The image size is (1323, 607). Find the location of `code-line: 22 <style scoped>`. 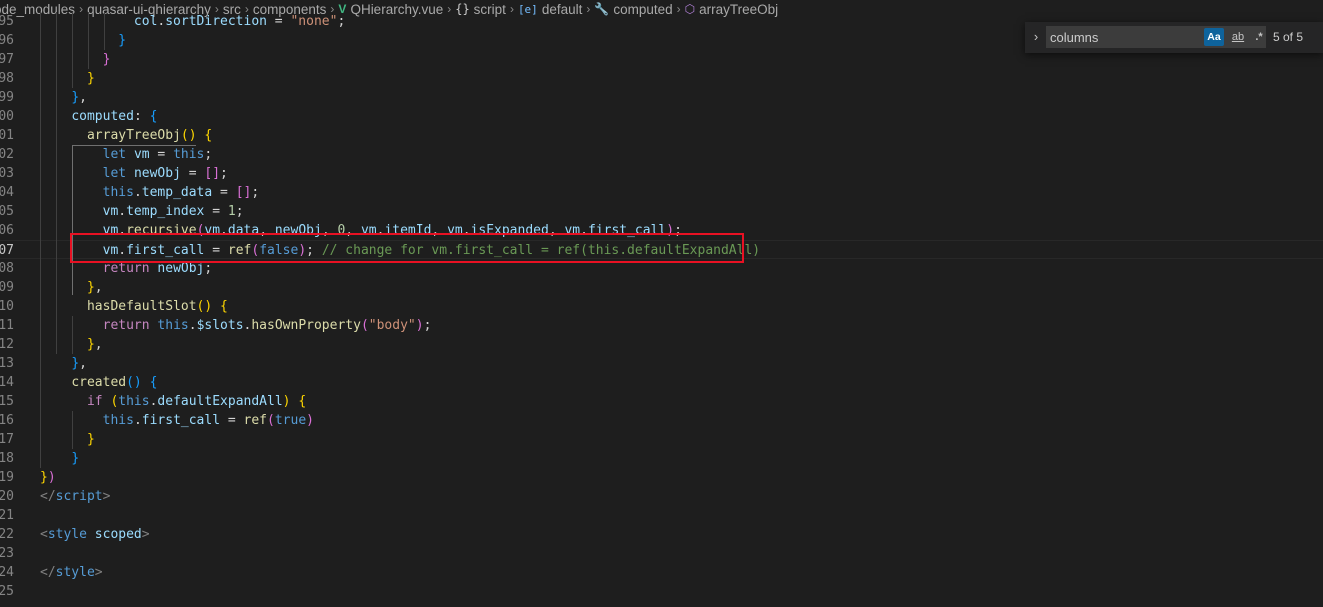

code-line: 22 <style scoped> is located at coordinates (661, 534).